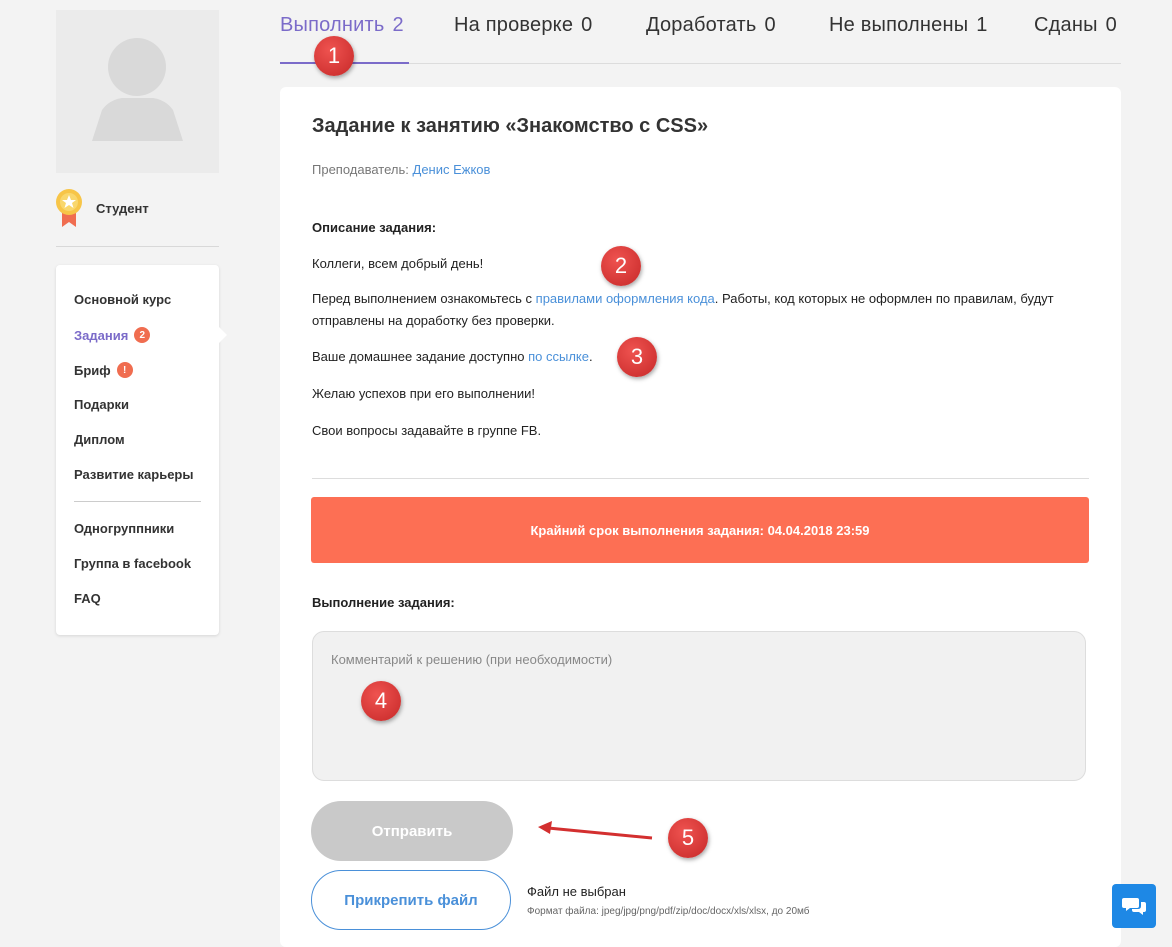  What do you see at coordinates (374, 227) in the screenshot?
I see `description-heading: Описание задания:` at bounding box center [374, 227].